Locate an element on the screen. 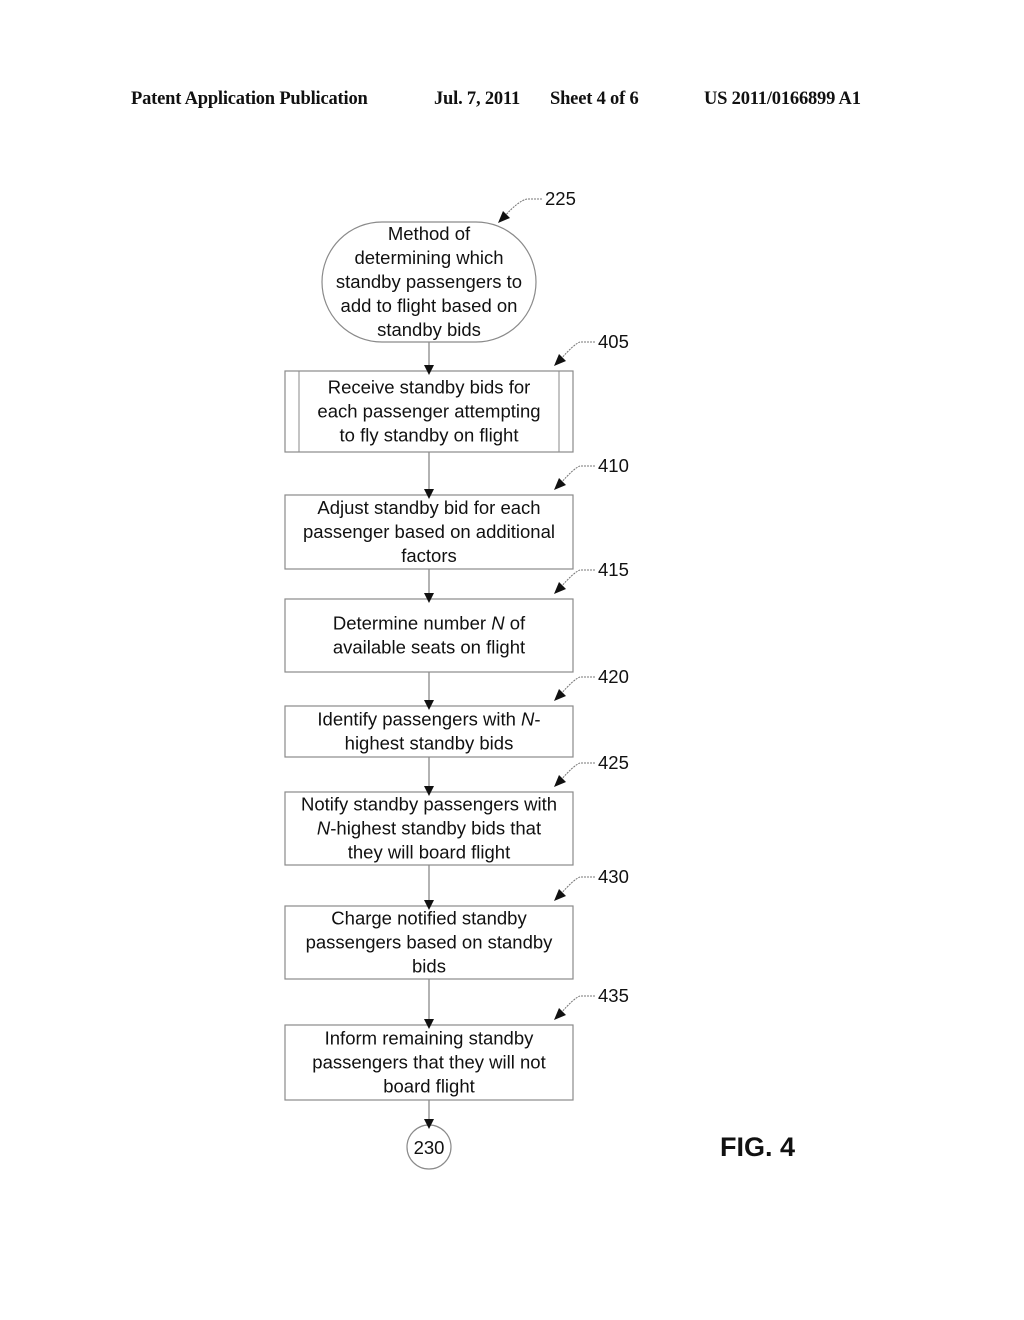 The height and width of the screenshot is (1320, 1024). start-text-line: determining which is located at coordinates (428, 257).